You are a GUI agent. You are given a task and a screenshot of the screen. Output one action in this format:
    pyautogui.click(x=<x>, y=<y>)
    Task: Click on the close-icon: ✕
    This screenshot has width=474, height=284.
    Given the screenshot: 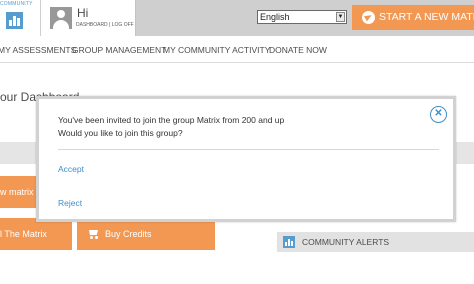 What is the action you would take?
    pyautogui.click(x=438, y=114)
    